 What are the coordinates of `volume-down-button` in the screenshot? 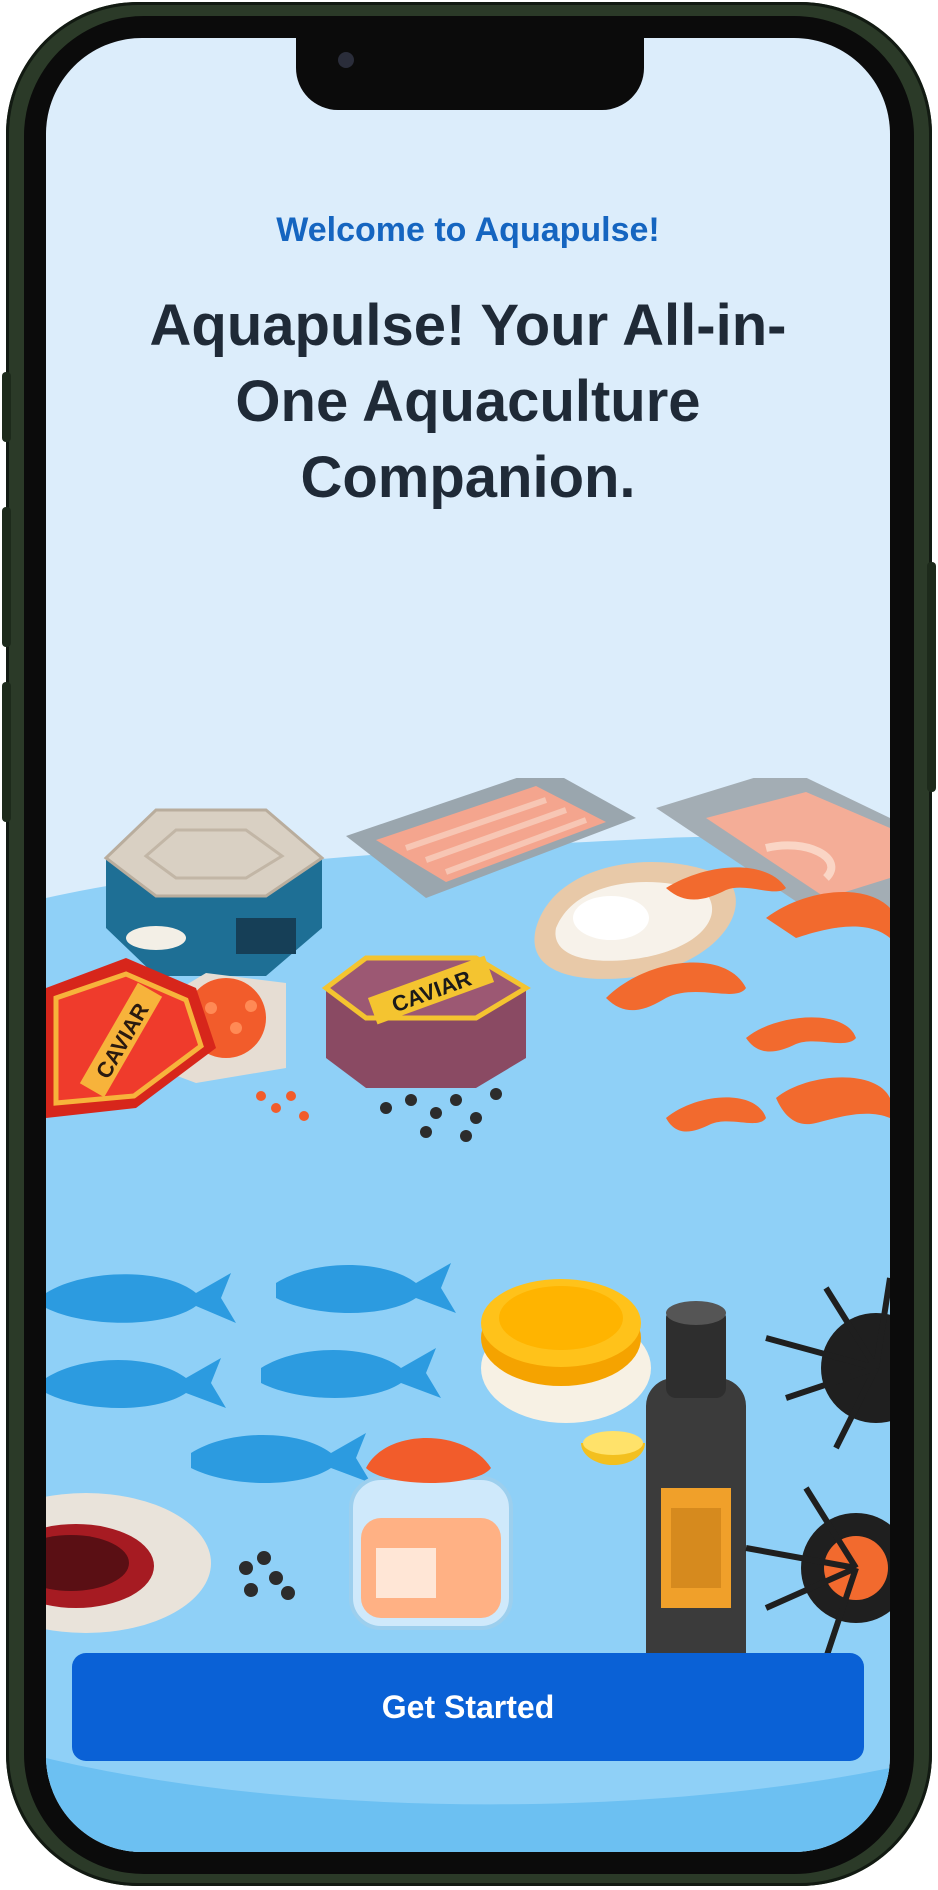 It's located at (6, 752).